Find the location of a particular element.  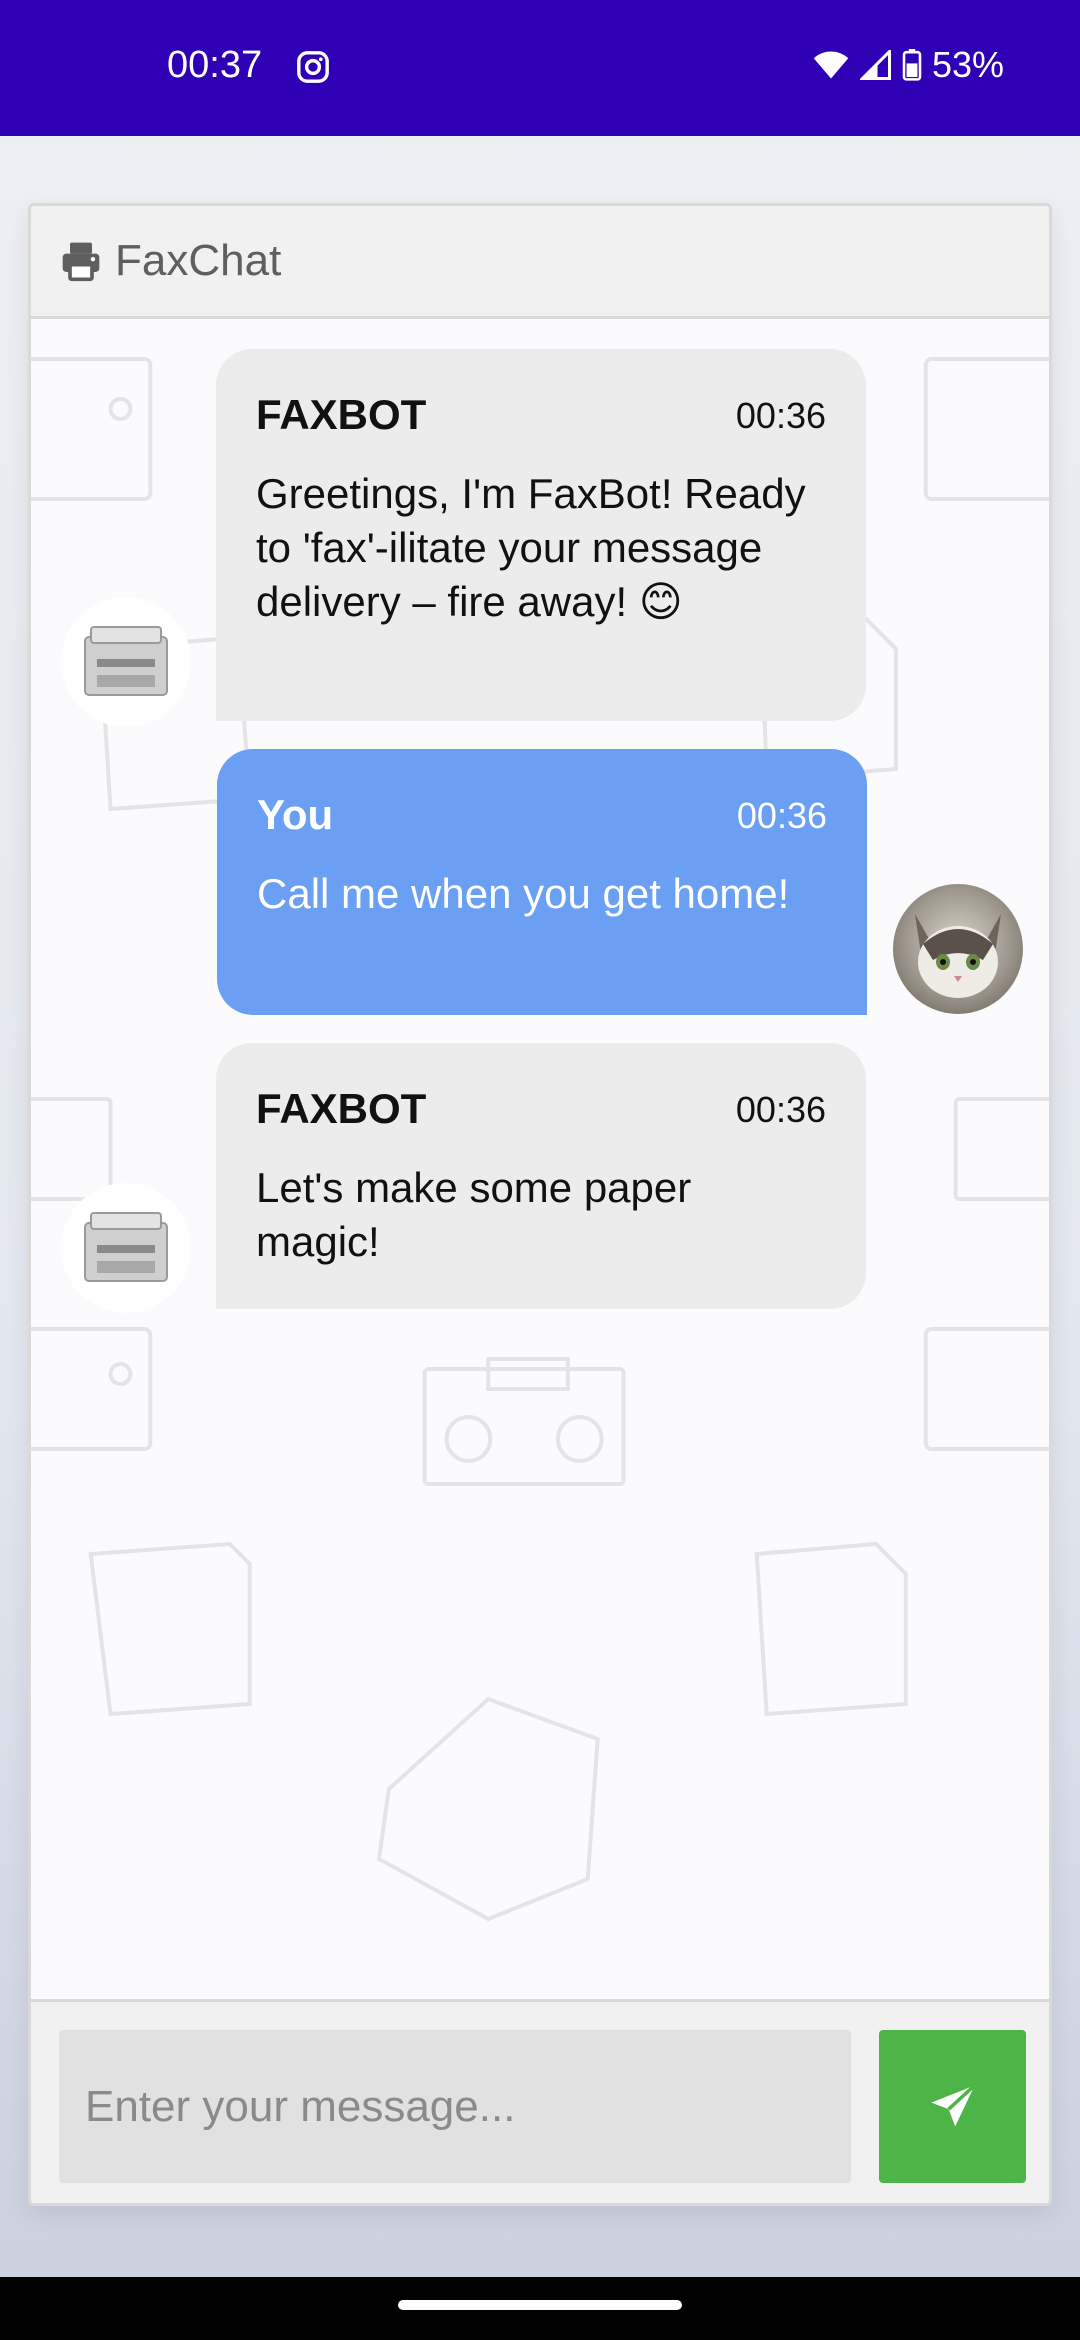

message-composer is located at coordinates (540, 2101).